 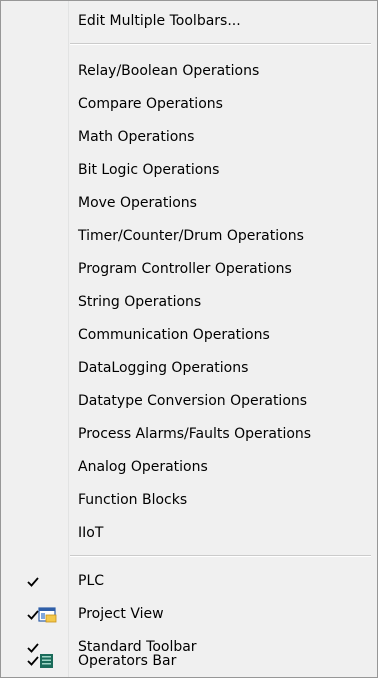 I want to click on menu-item-program-controller-operations: Program Controller Operations, so click(x=189, y=269).